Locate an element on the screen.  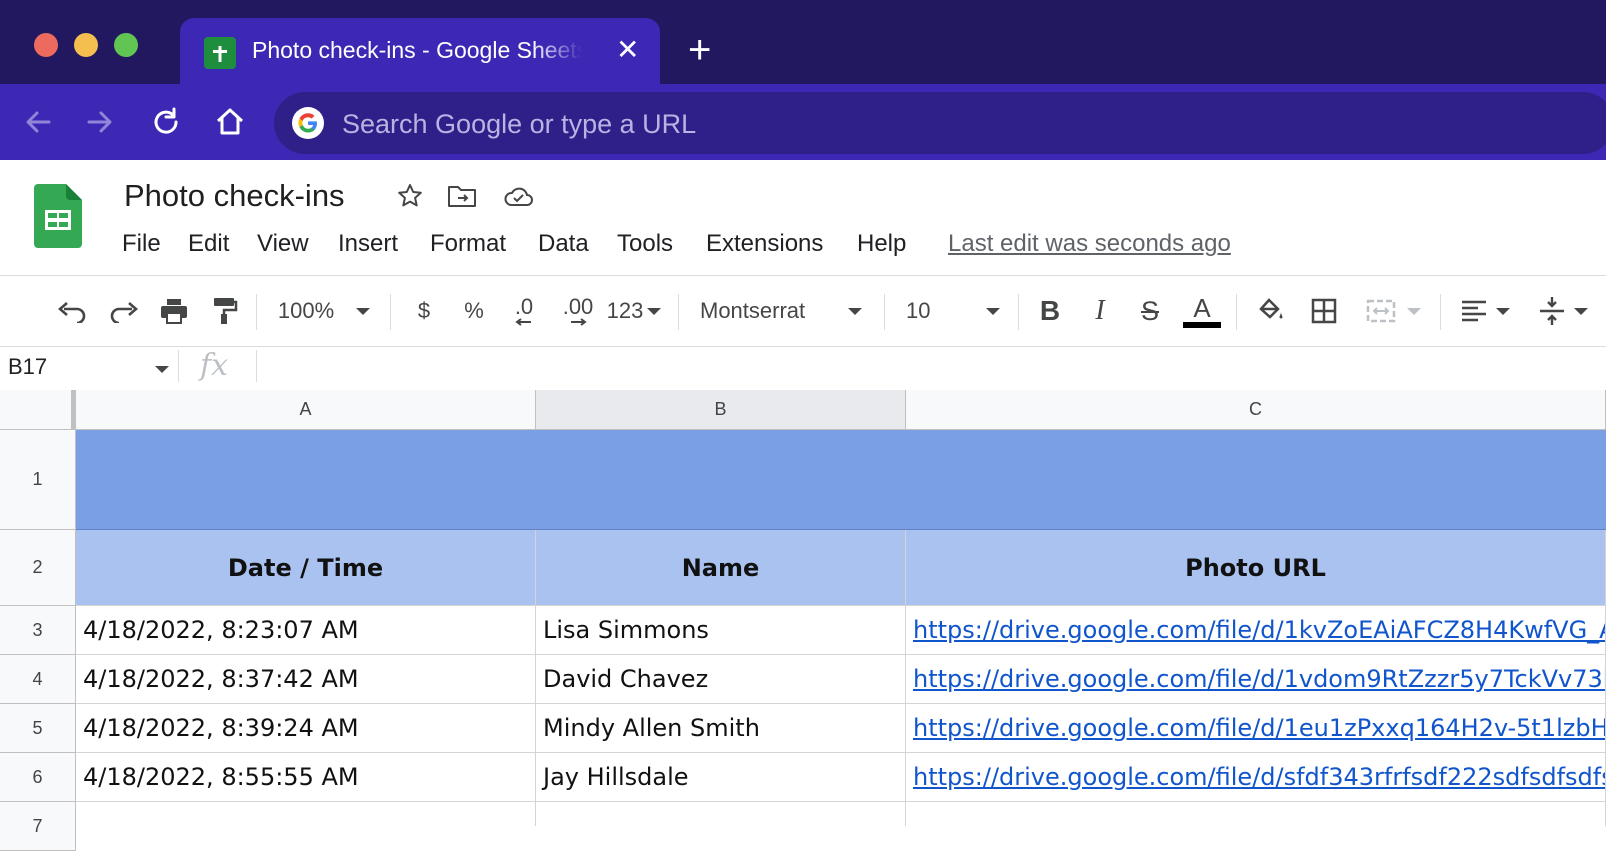
increase-decimal-label: .00 is located at coordinates (578, 306).